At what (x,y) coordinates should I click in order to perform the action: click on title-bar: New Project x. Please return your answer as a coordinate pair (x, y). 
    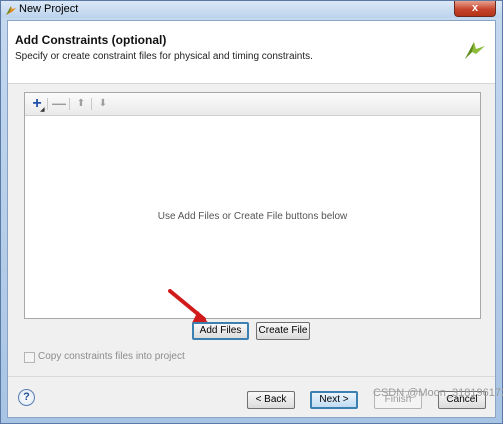
    Looking at the image, I should click on (251, 9).